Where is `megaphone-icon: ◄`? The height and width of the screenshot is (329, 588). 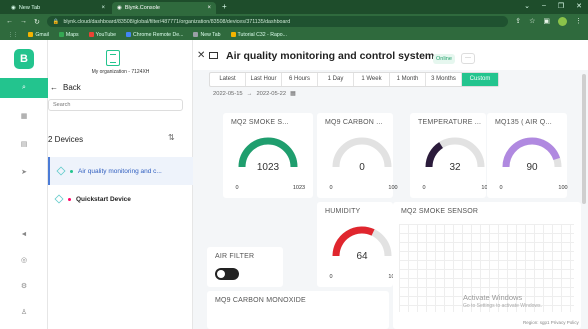 megaphone-icon: ◄ is located at coordinates (24, 234).